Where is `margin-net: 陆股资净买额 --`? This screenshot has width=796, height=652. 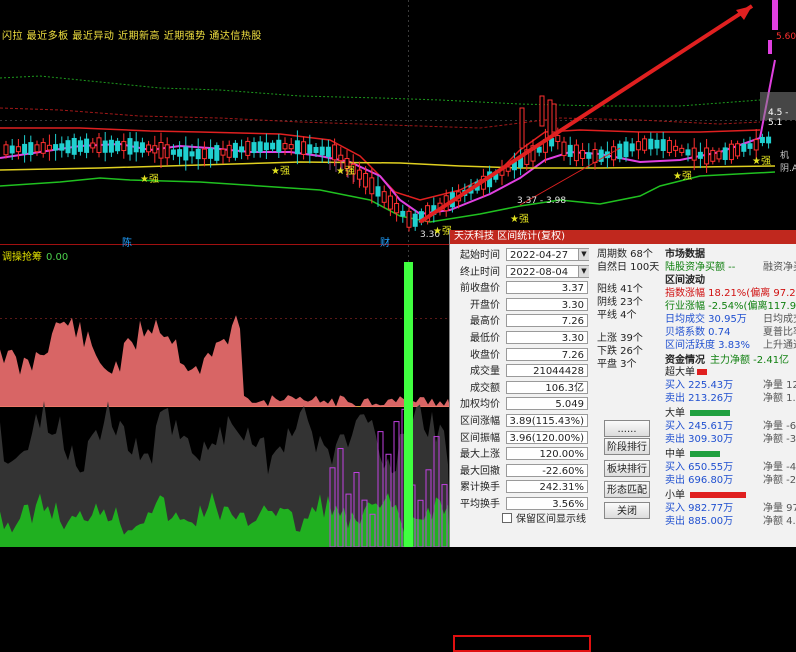 margin-net: 陆股资净买额 -- is located at coordinates (700, 267).